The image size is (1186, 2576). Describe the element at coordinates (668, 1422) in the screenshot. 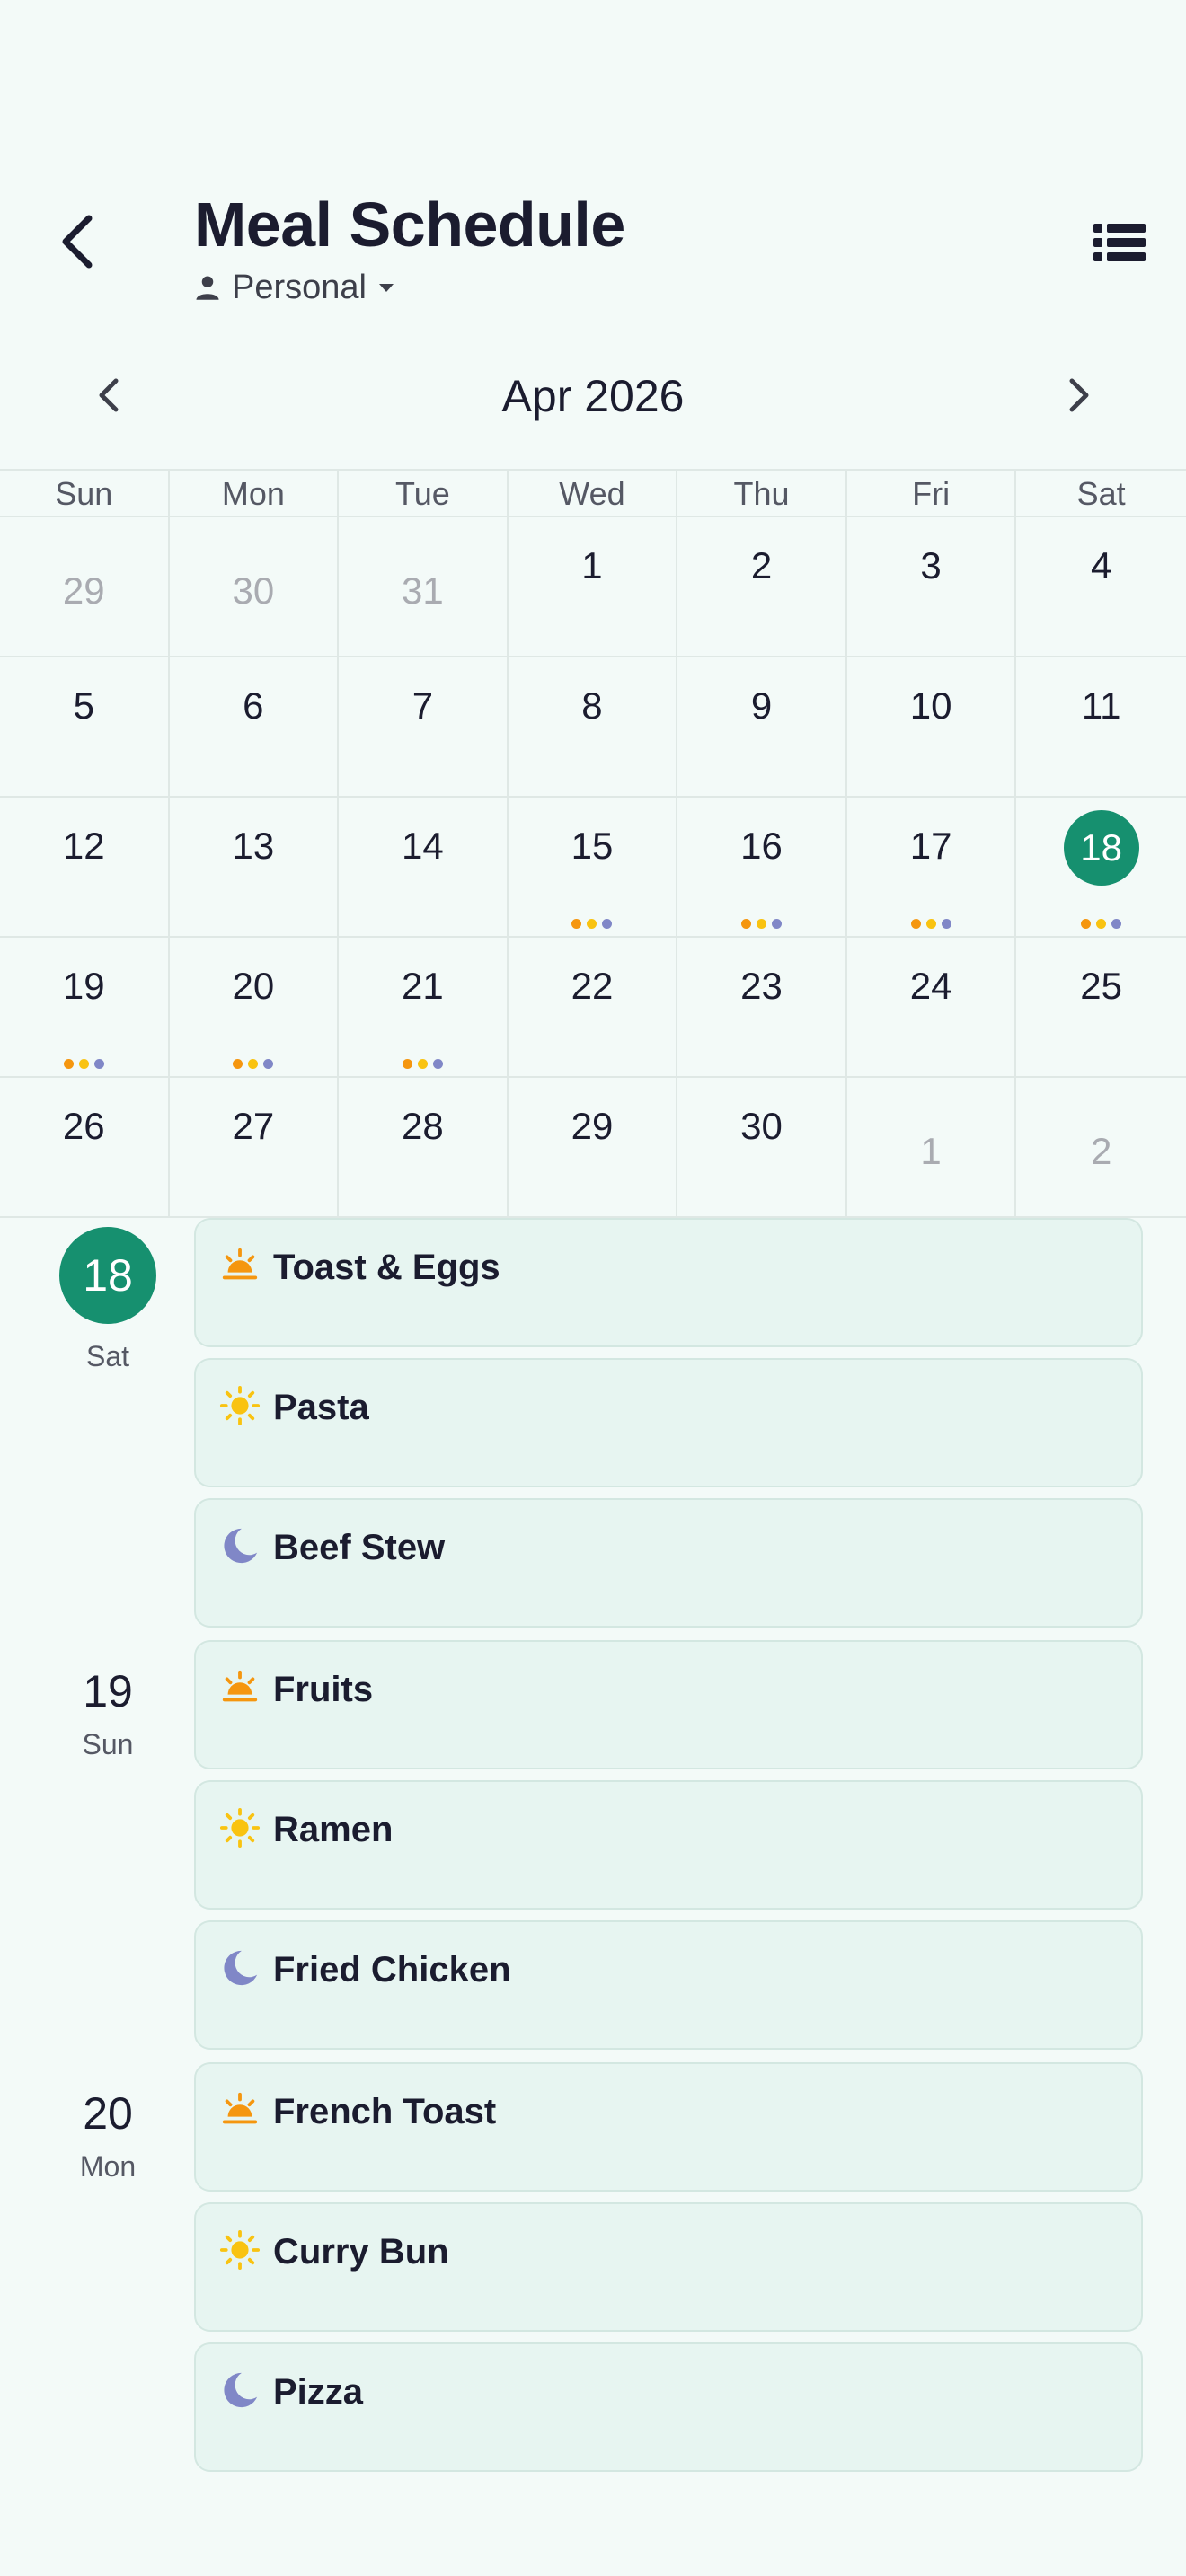

I see `meal-card-lunch: Pasta` at that location.